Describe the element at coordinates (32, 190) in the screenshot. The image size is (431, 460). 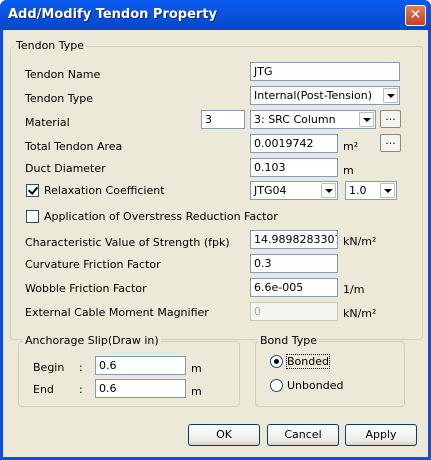
I see `relaxation-checkbox` at that location.